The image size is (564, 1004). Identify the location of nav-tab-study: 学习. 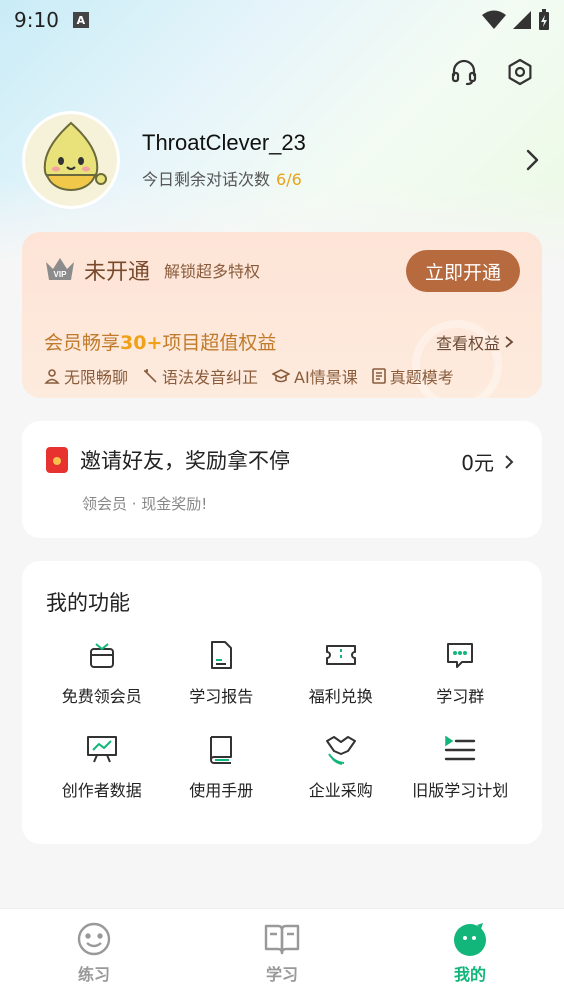
(282, 956).